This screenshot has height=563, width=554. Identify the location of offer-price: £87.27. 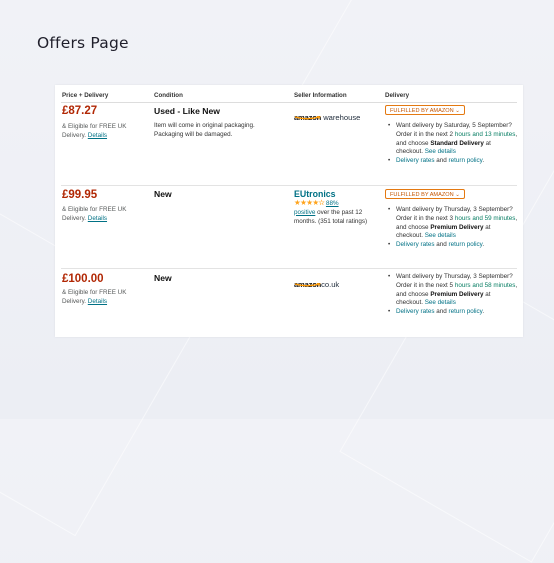
(80, 111).